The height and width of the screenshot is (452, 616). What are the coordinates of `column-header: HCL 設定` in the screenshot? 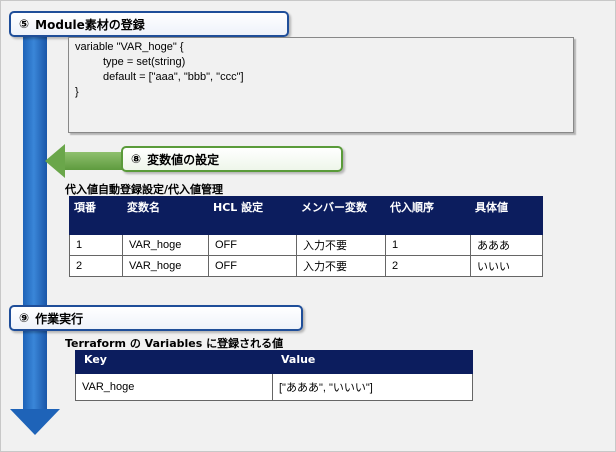 It's located at (252, 215).